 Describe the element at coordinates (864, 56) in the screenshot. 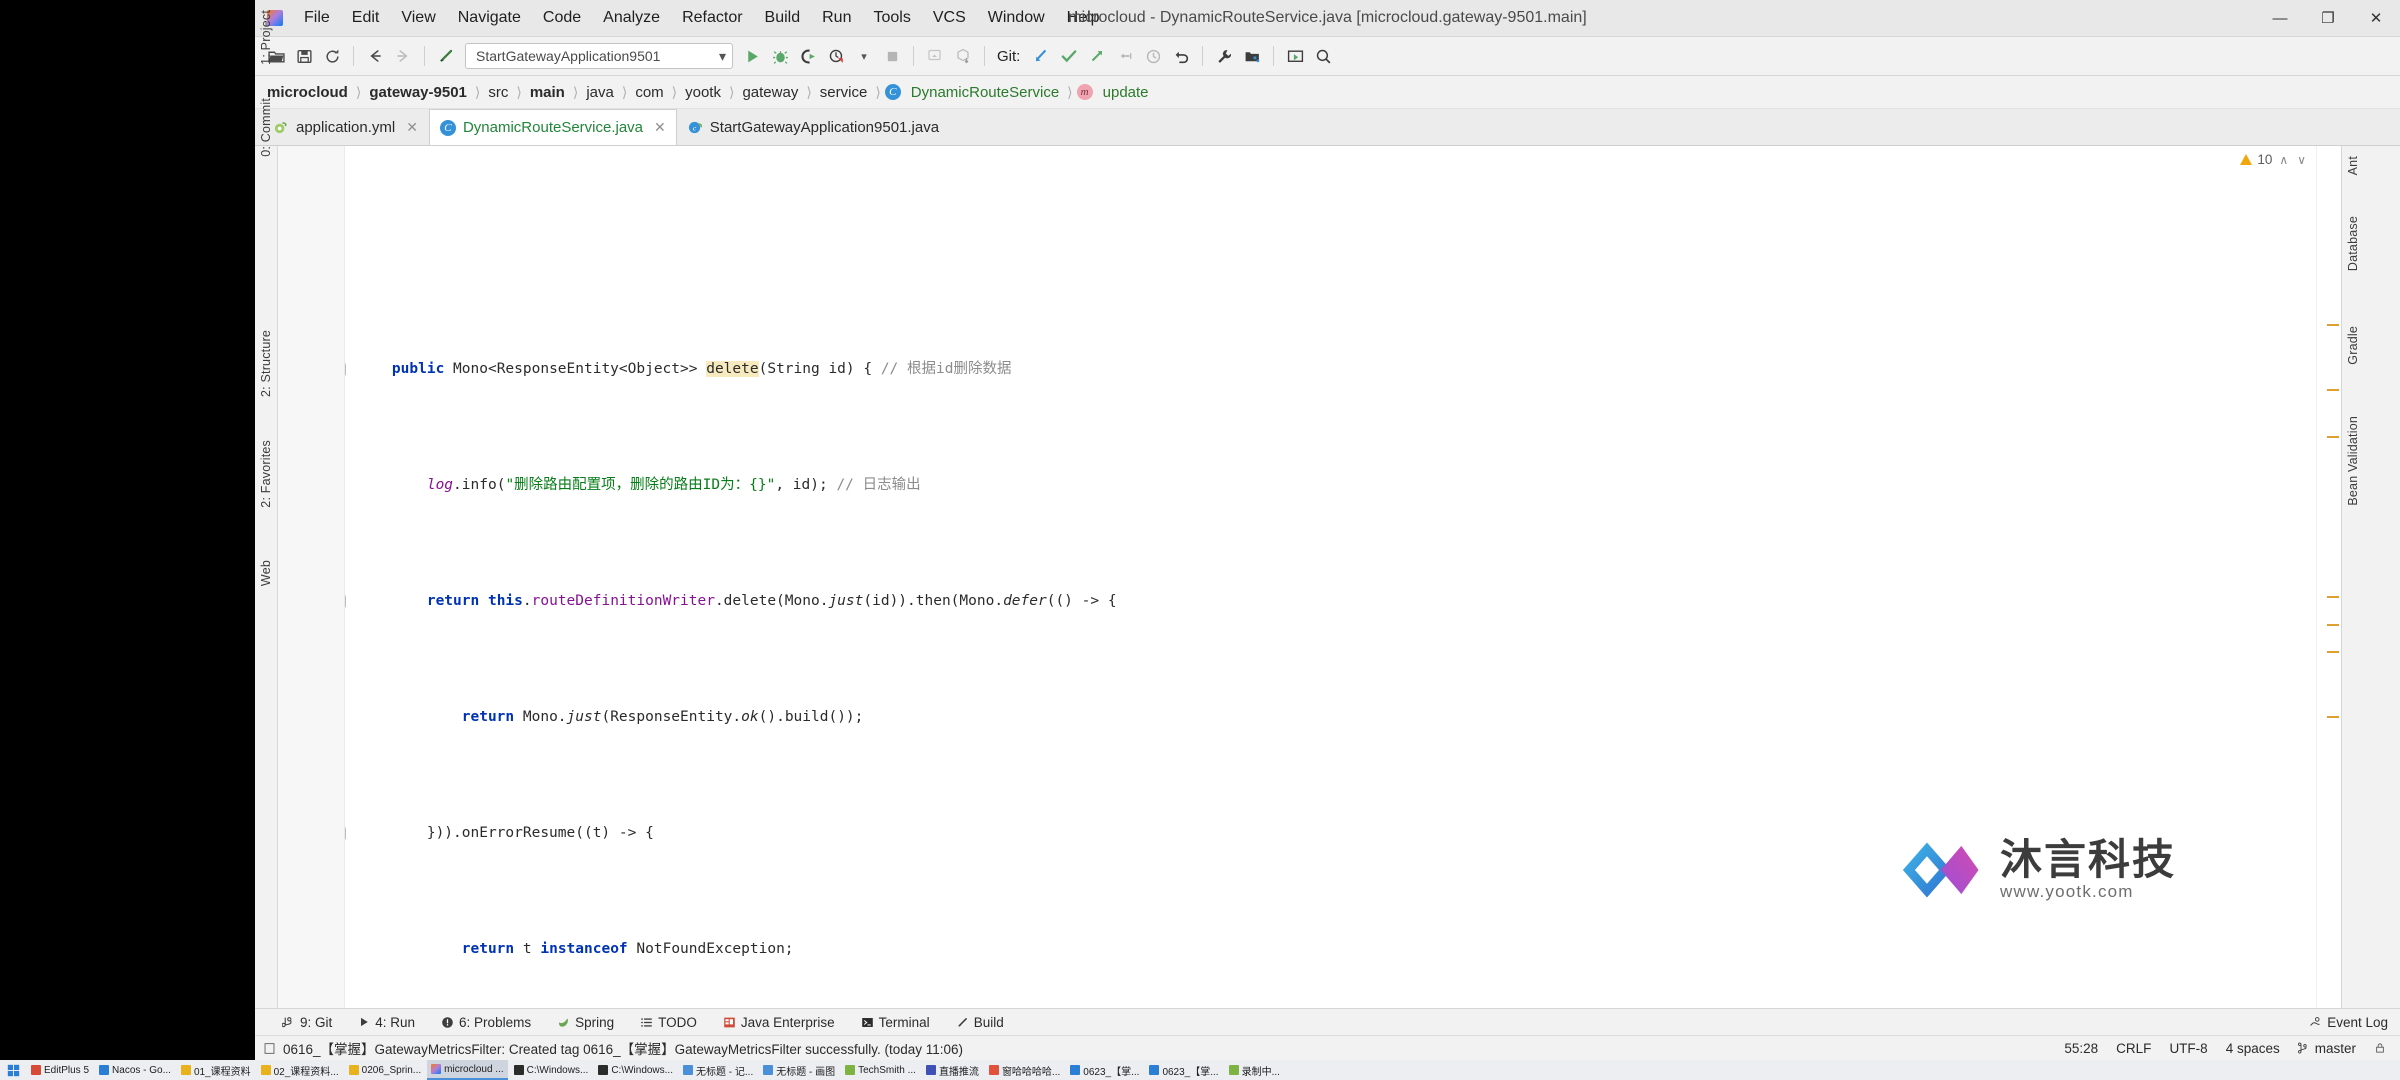

I see `chevron-down-icon-2: ▾` at that location.